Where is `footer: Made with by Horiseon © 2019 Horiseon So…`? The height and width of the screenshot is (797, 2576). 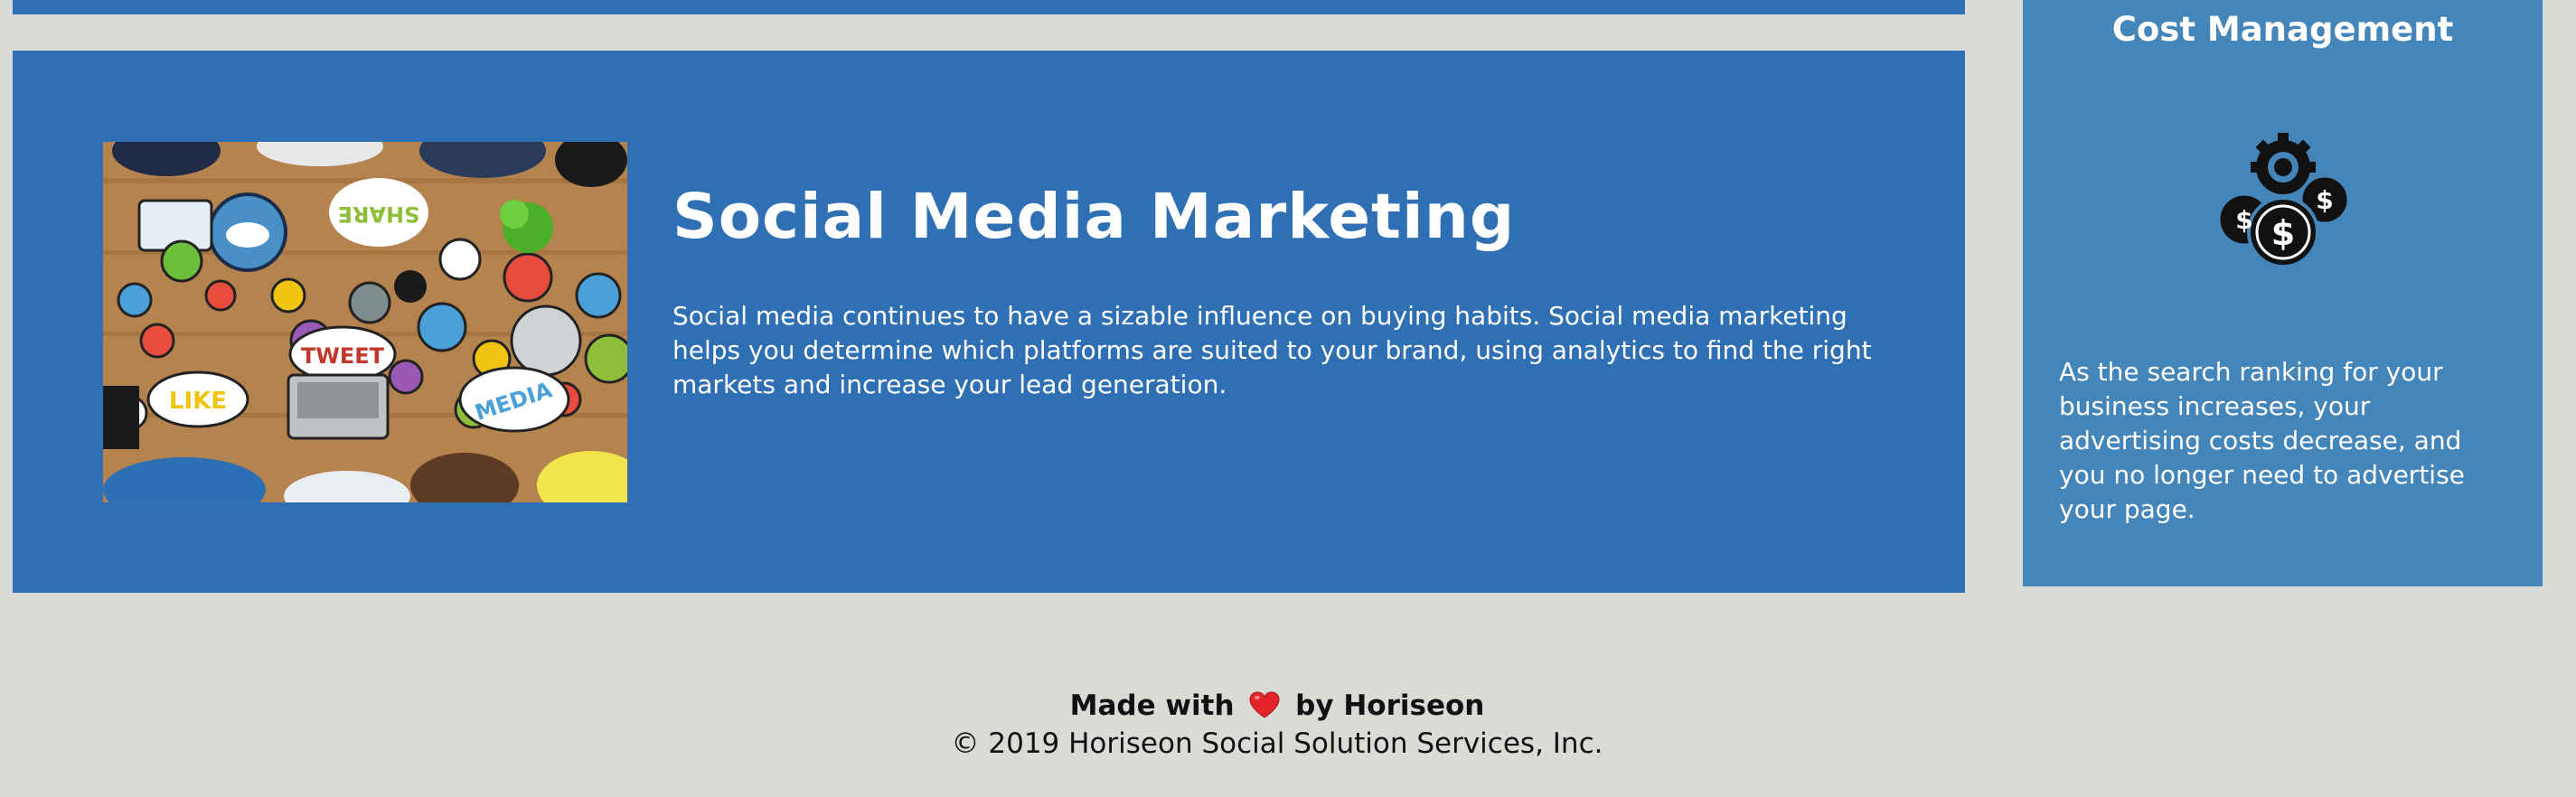 footer: Made with by Horiseon © 2019 Horiseon So… is located at coordinates (1277, 725).